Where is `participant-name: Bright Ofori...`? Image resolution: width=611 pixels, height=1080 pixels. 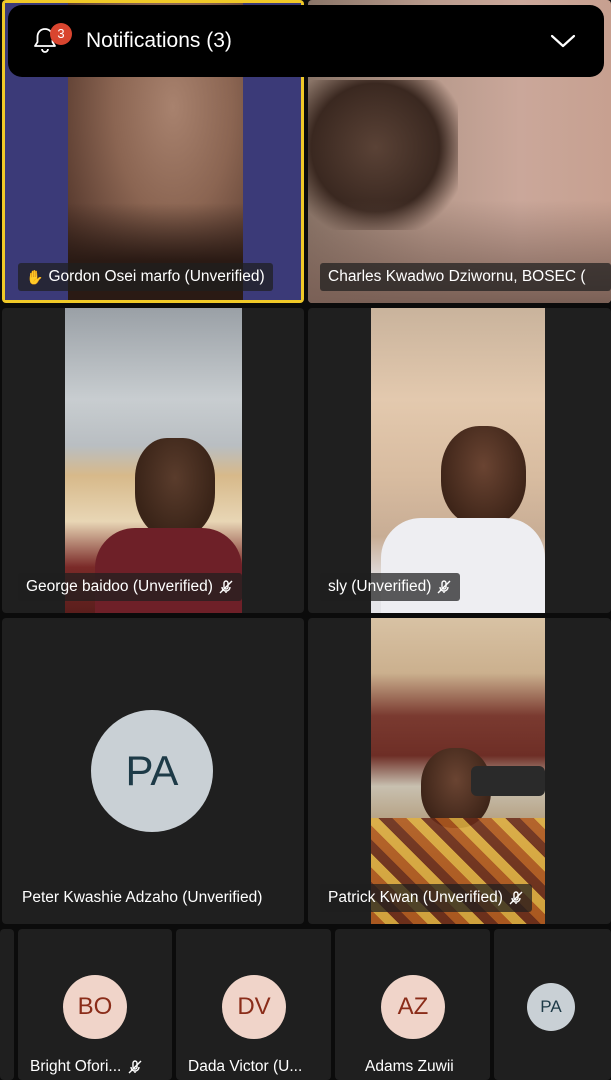 participant-name: Bright Ofori... is located at coordinates (76, 1066).